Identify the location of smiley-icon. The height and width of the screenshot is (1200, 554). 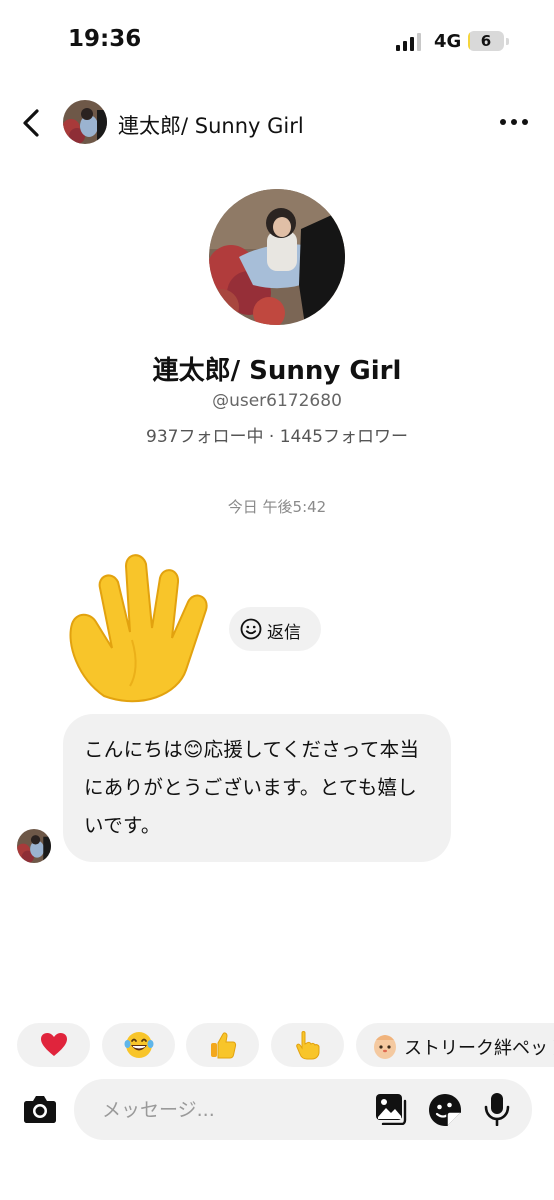
(251, 629).